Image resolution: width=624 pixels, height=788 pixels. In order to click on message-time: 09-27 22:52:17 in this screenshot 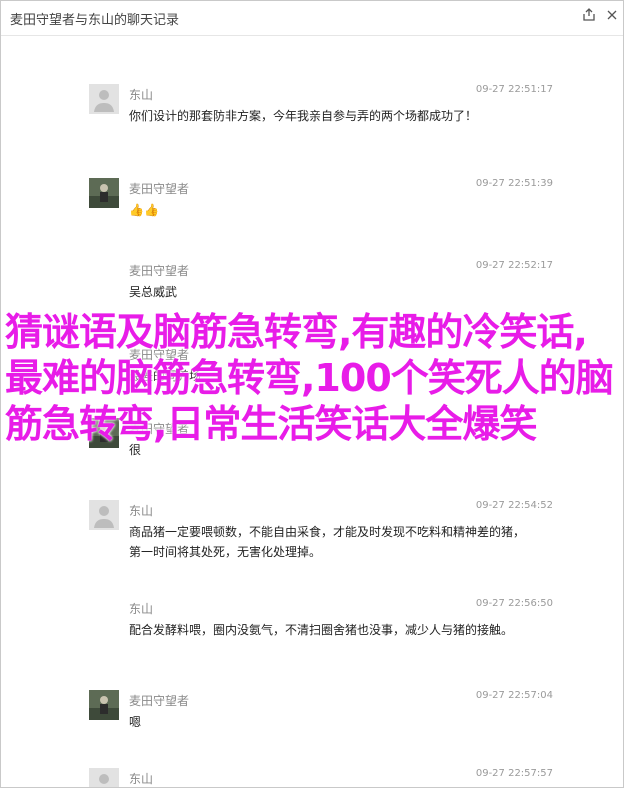, I will do `click(514, 265)`.